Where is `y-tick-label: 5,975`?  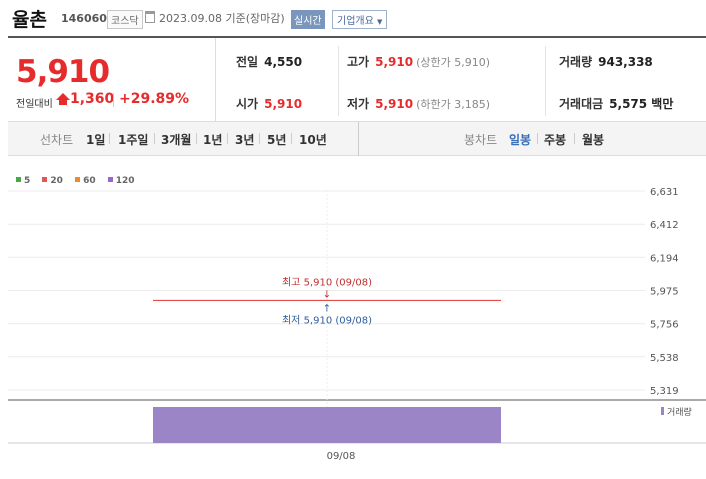
y-tick-label: 5,975 is located at coordinates (664, 292).